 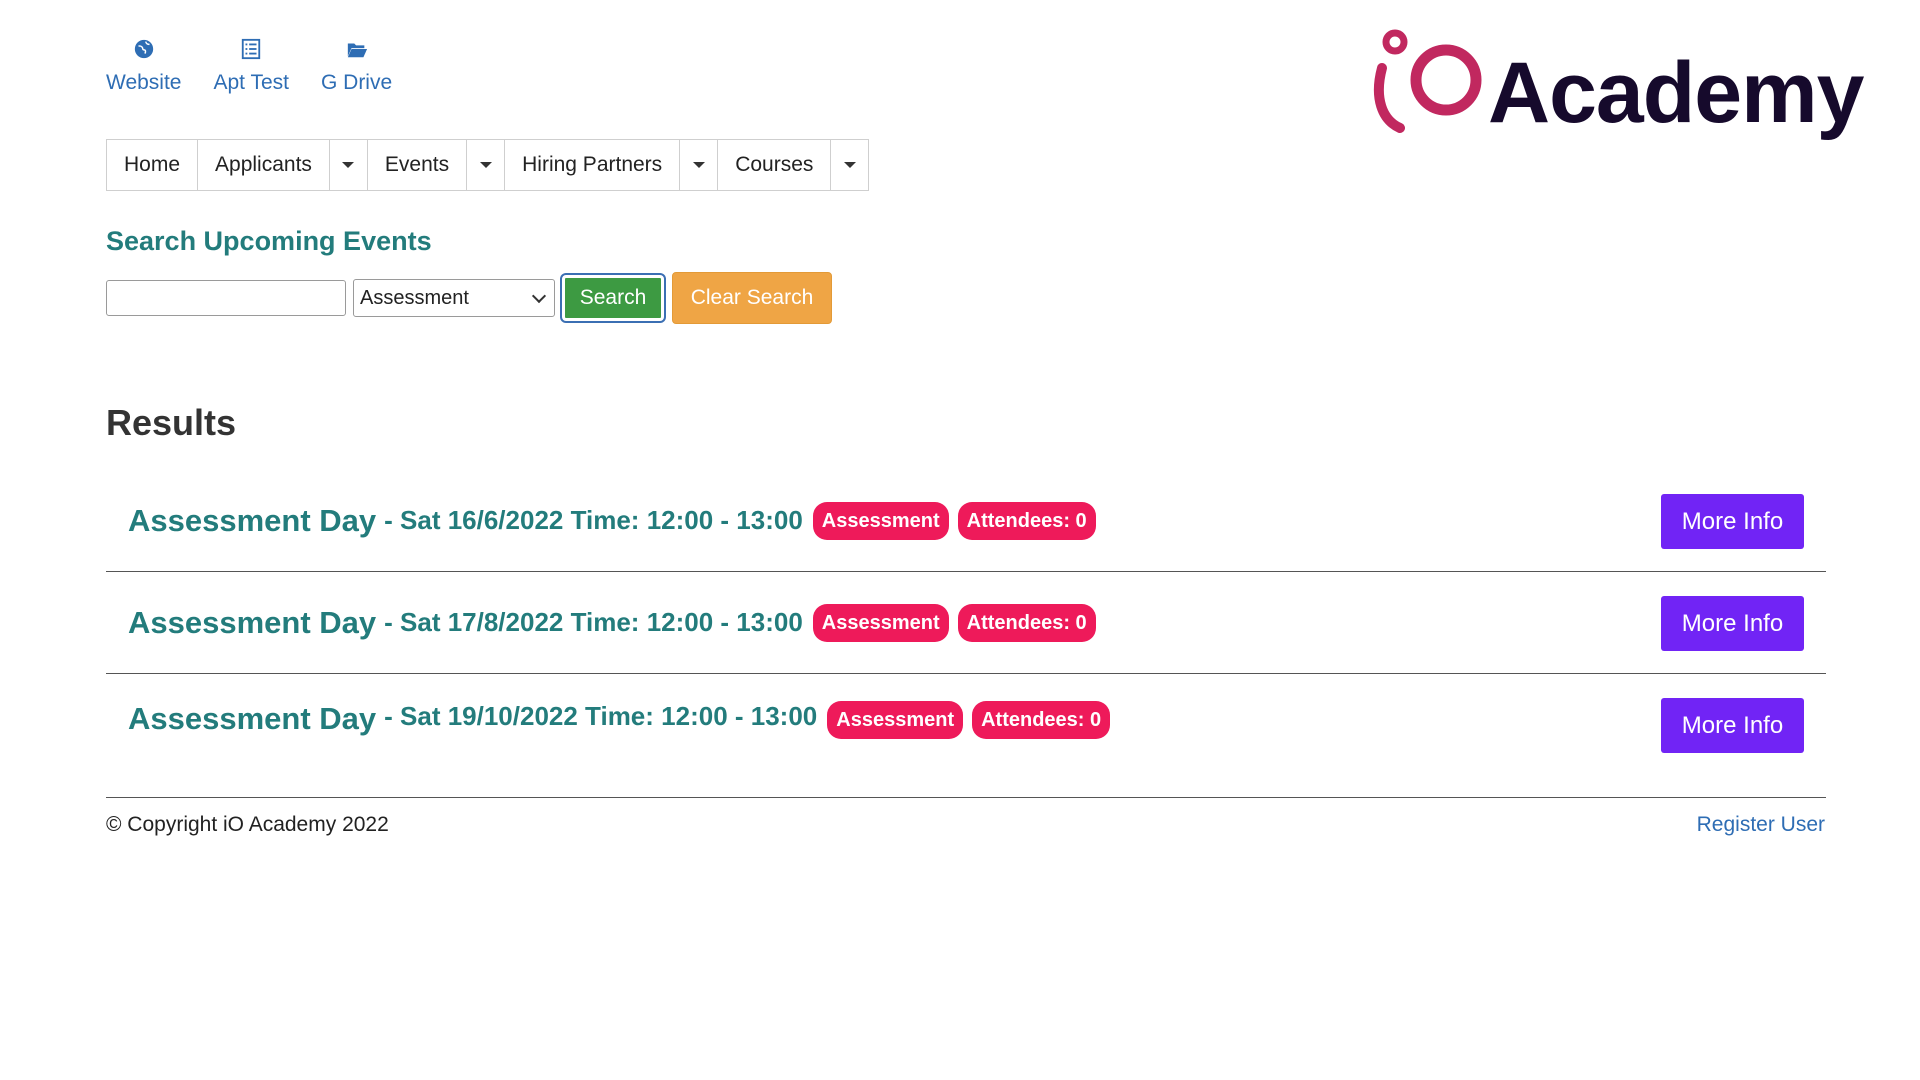 What do you see at coordinates (264, 165) in the screenshot?
I see `nav-applicants: Applicants` at bounding box center [264, 165].